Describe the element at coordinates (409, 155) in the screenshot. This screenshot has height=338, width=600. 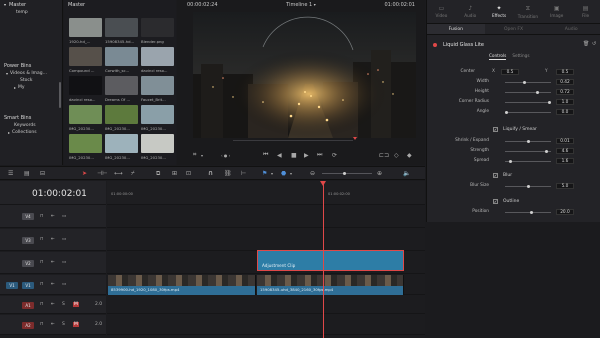
I see `mark-out-icon: ◆` at that location.